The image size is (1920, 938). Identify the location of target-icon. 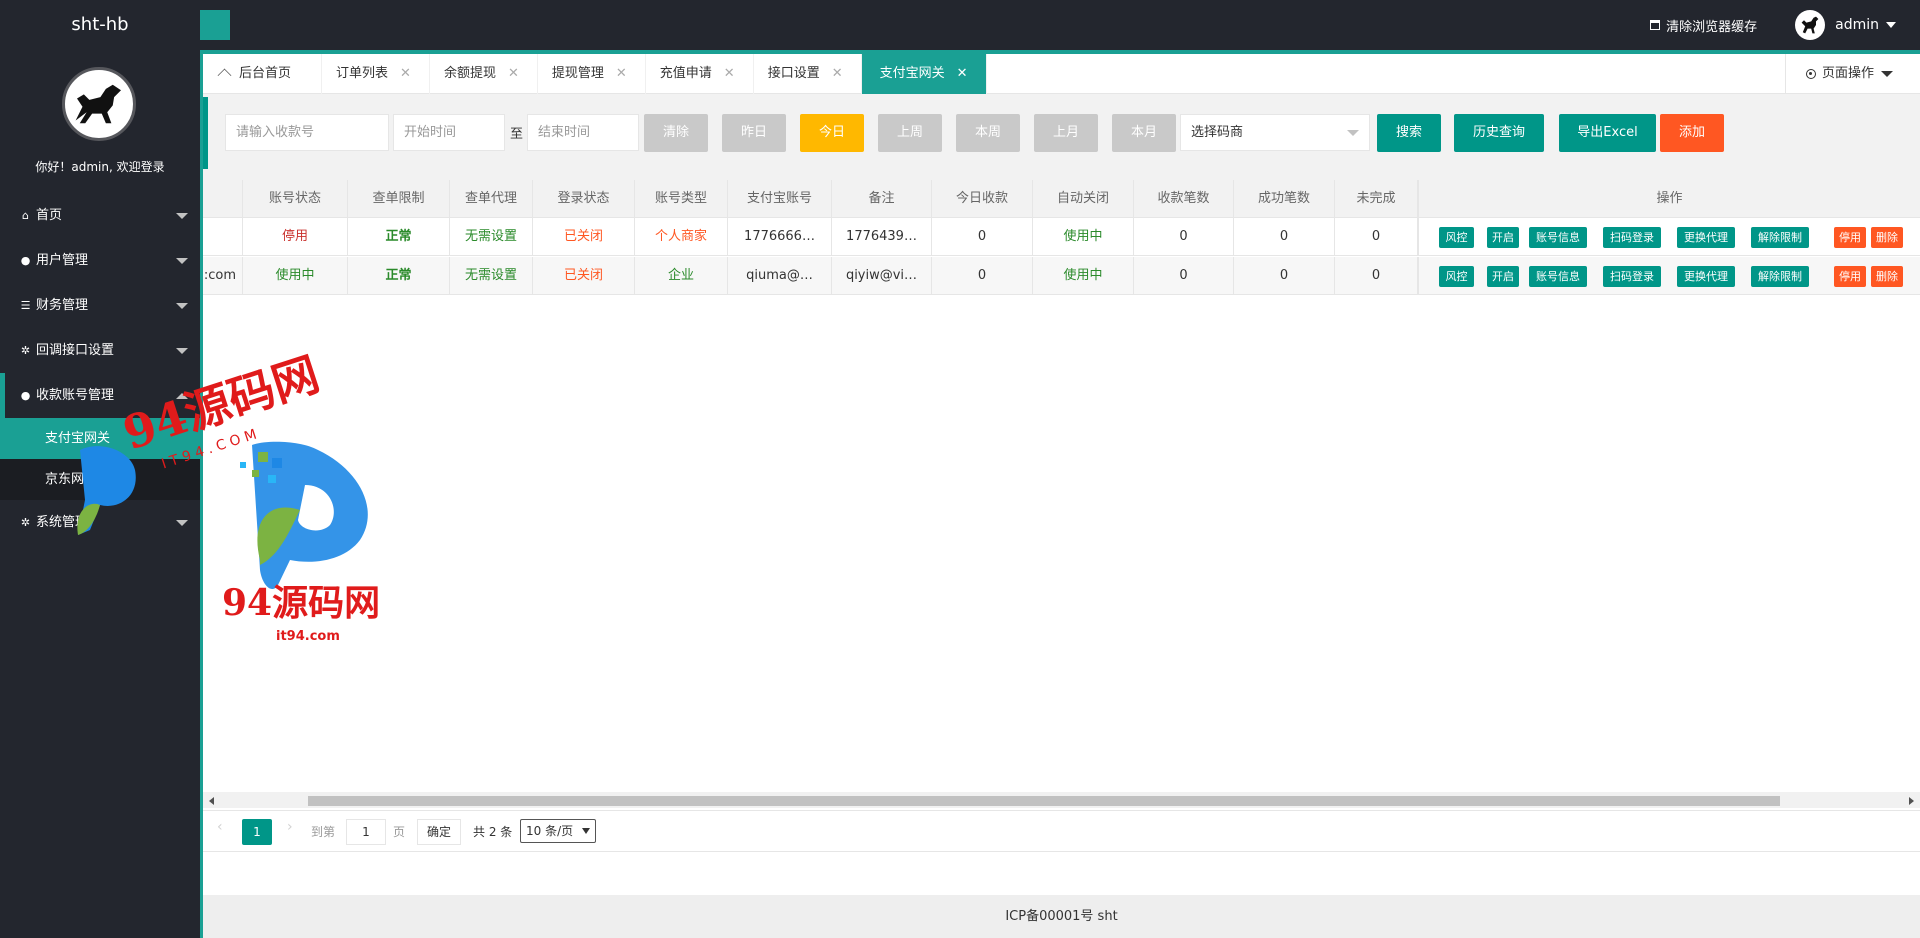
(1811, 74).